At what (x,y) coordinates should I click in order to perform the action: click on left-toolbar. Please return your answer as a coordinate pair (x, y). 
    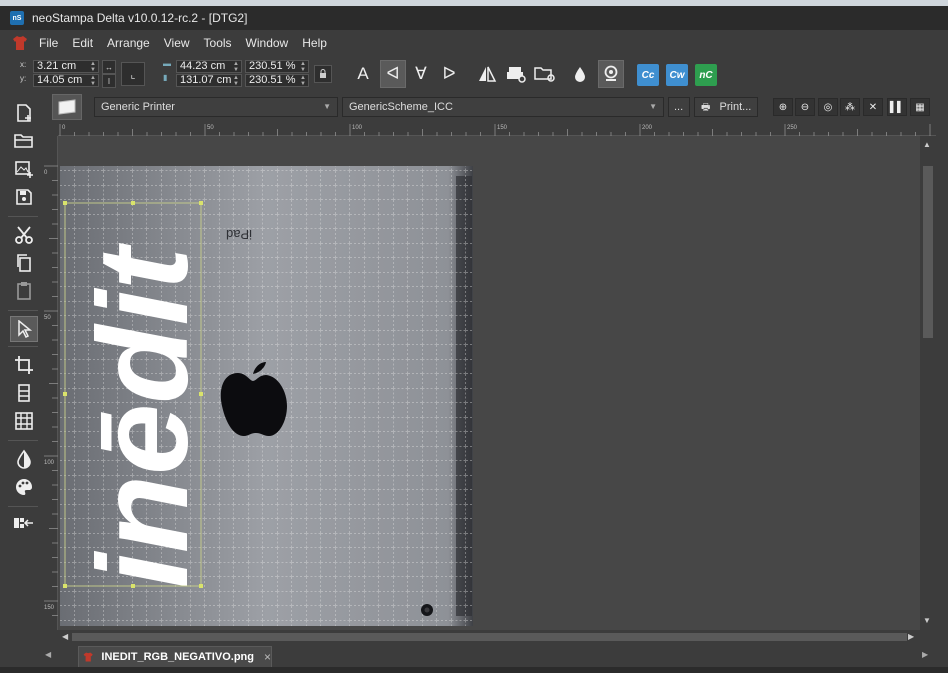
    Looking at the image, I should click on (21, 369).